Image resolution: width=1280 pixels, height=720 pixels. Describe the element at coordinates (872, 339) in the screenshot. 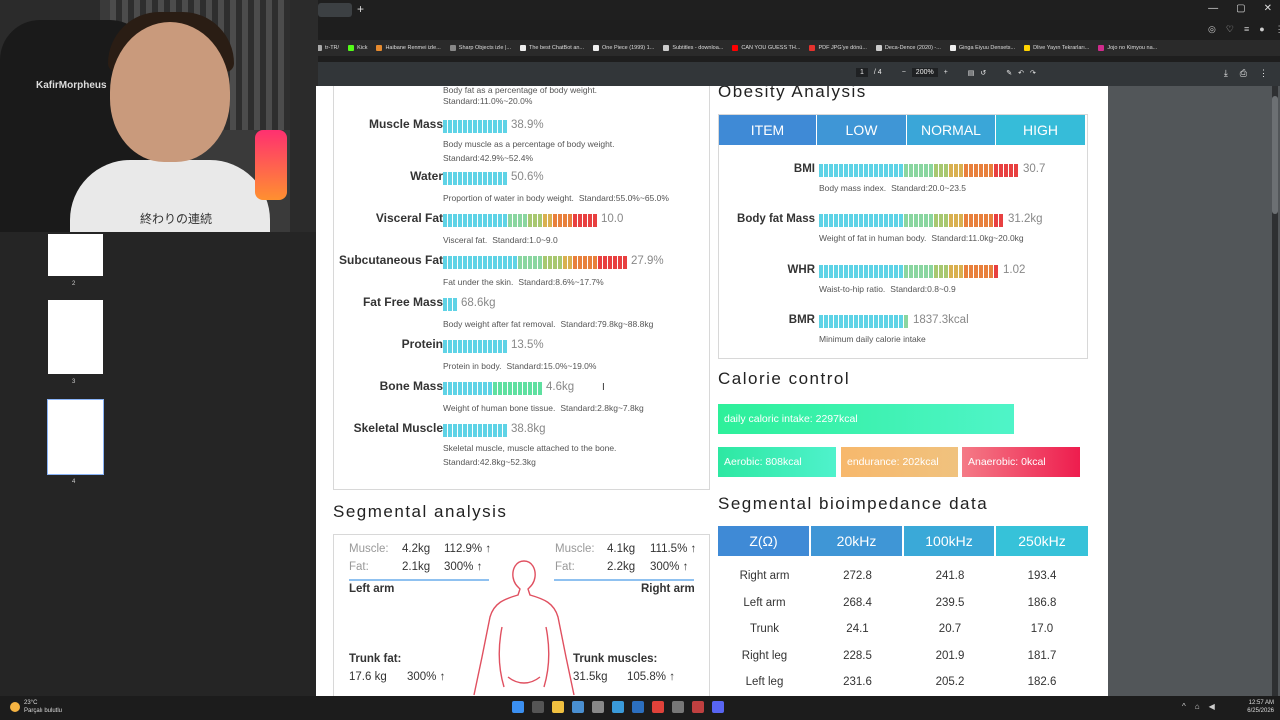

I see `obesity-desc-text: Minimum daily calorie intake` at that location.